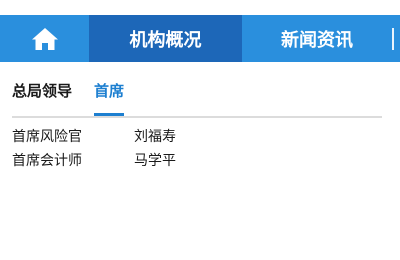  Describe the element at coordinates (165, 38) in the screenshot. I see `tab-institution-overview: 机构概况` at that location.